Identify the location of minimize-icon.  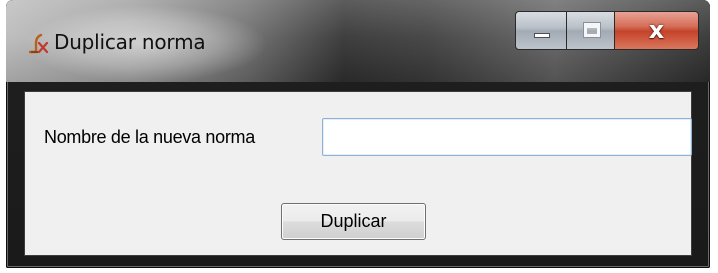
(542, 35).